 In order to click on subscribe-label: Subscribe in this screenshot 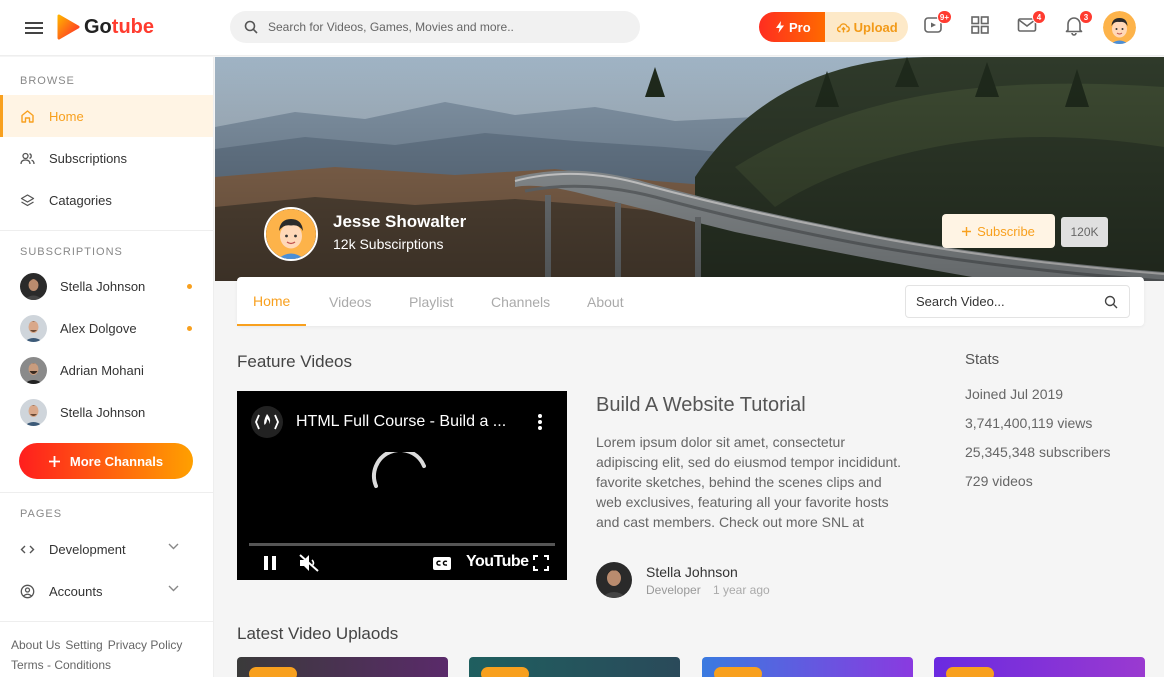, I will do `click(1006, 231)`.